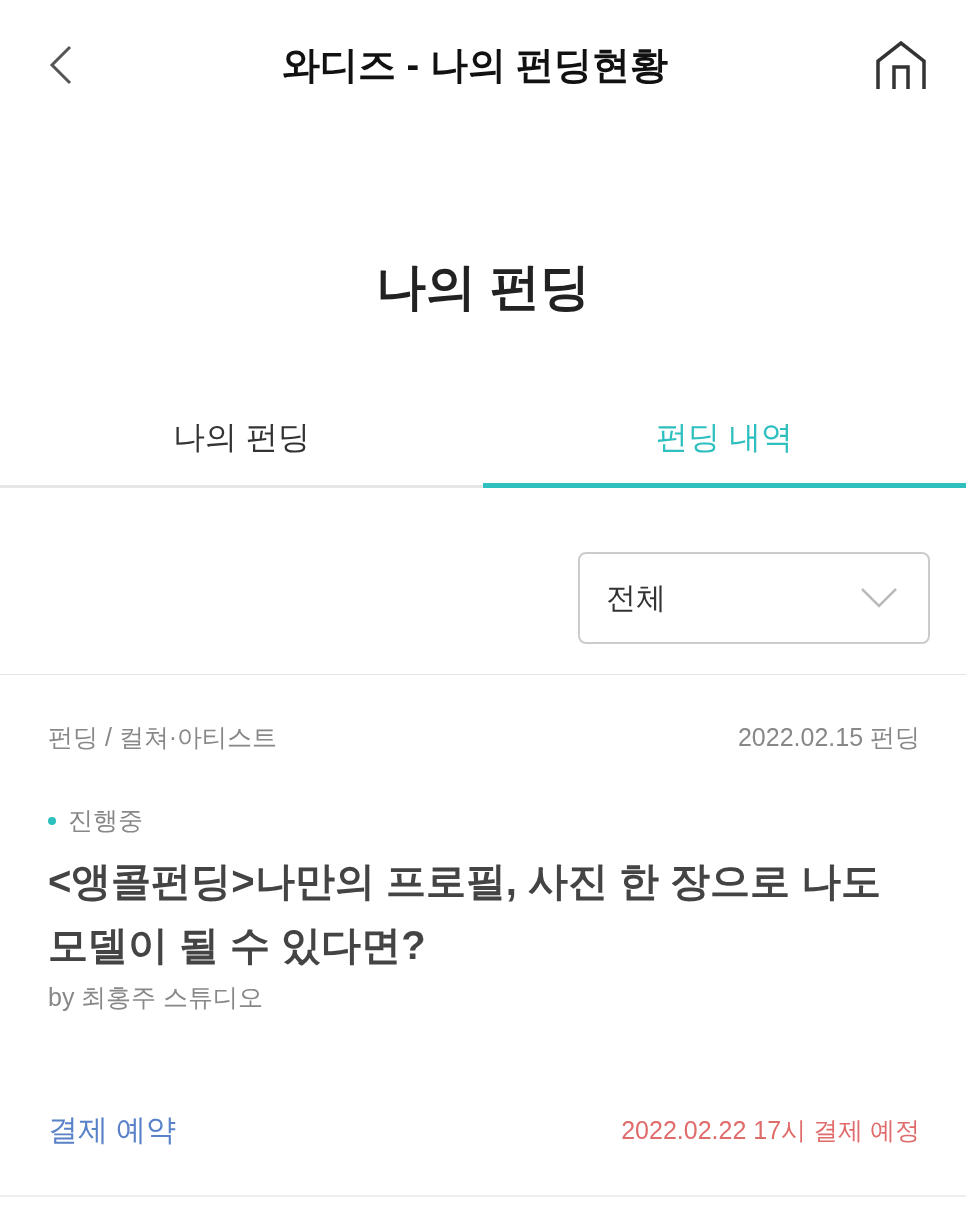 The height and width of the screenshot is (1229, 966). Describe the element at coordinates (754, 598) in the screenshot. I see `filter-dropdown: 전체` at that location.